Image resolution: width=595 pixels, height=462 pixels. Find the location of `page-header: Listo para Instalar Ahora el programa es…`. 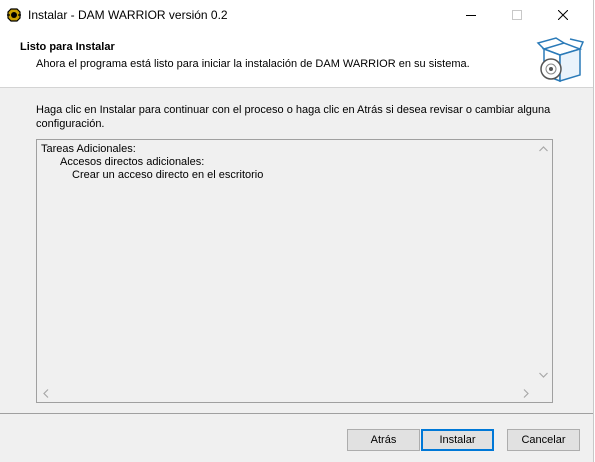

page-header: Listo para Instalar Ahora el programa es… is located at coordinates (296, 59).